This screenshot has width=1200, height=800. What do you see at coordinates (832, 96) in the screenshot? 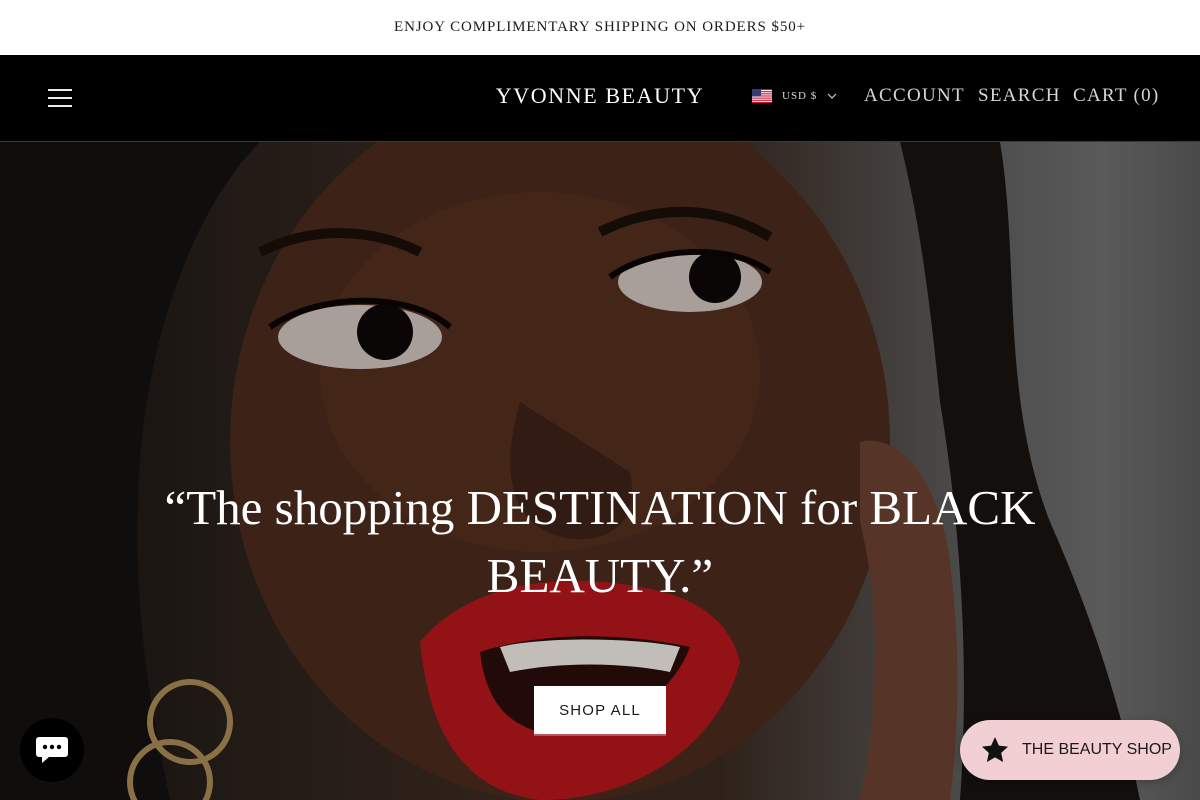
I see `chevron-down-icon` at bounding box center [832, 96].